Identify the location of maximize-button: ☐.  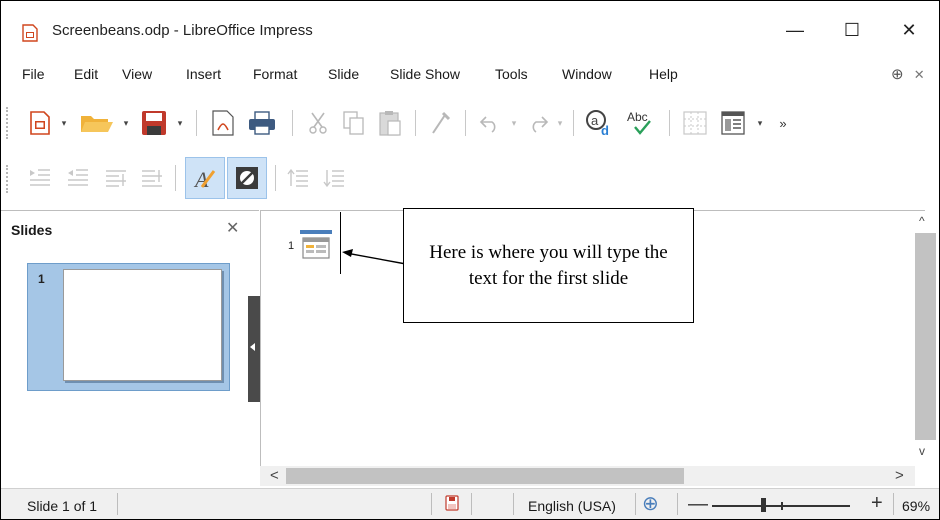
(852, 30).